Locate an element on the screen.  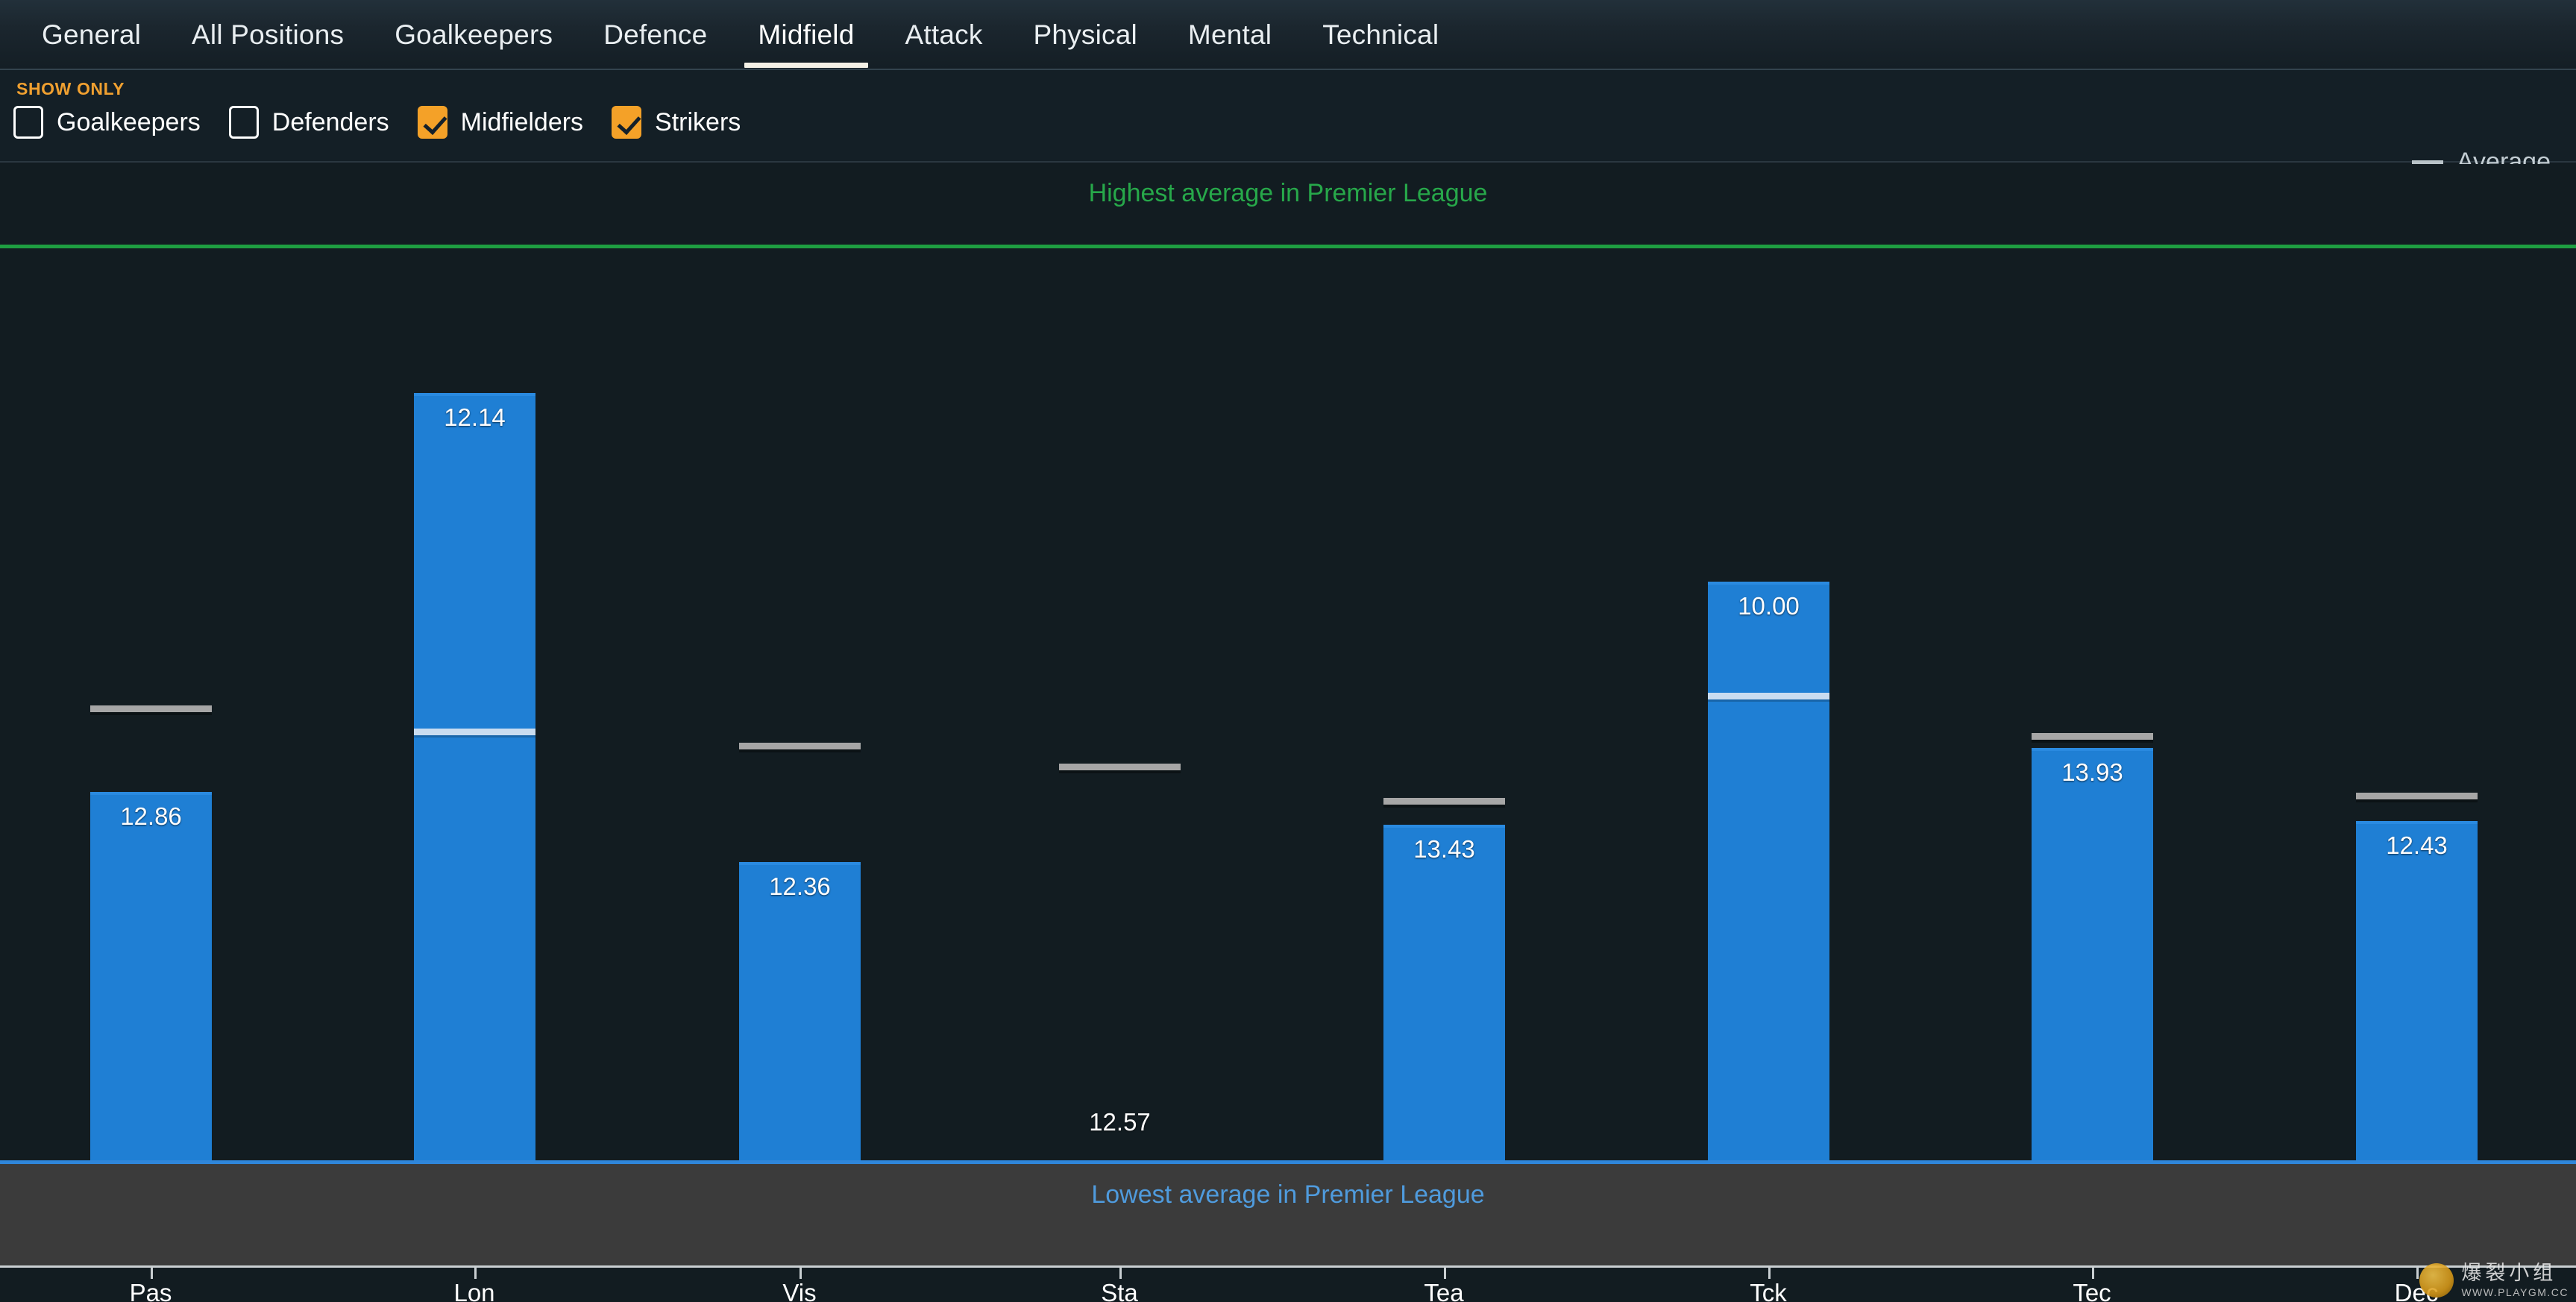
filter-goalkeepers: Goalkeepers is located at coordinates (107, 123).